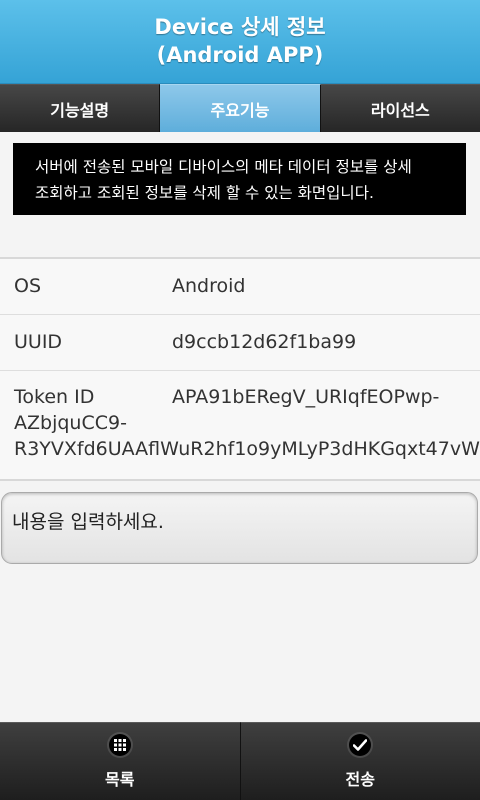  I want to click on page-subtitle: (Android APP), so click(240, 55).